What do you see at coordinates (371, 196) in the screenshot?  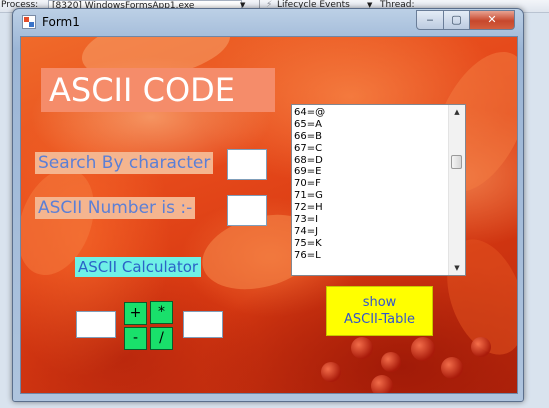 I see `list-item: 71=G` at bounding box center [371, 196].